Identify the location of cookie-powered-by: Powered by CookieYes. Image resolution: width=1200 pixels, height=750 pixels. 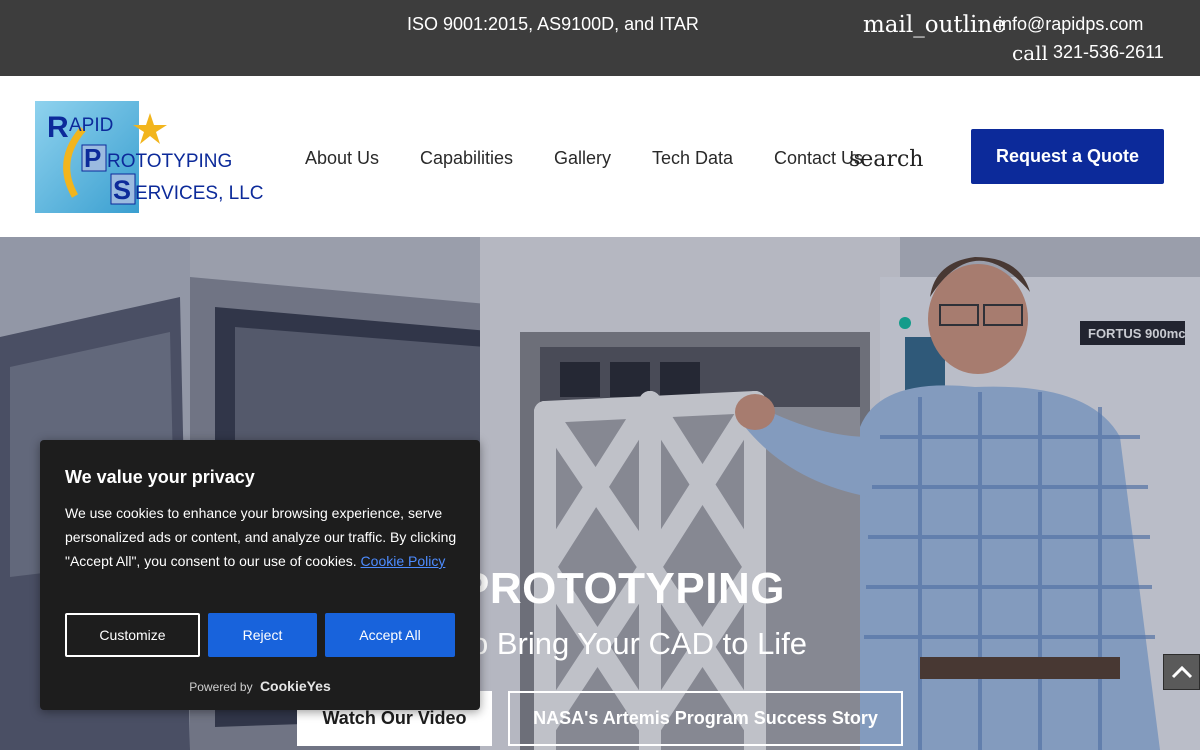
(260, 686).